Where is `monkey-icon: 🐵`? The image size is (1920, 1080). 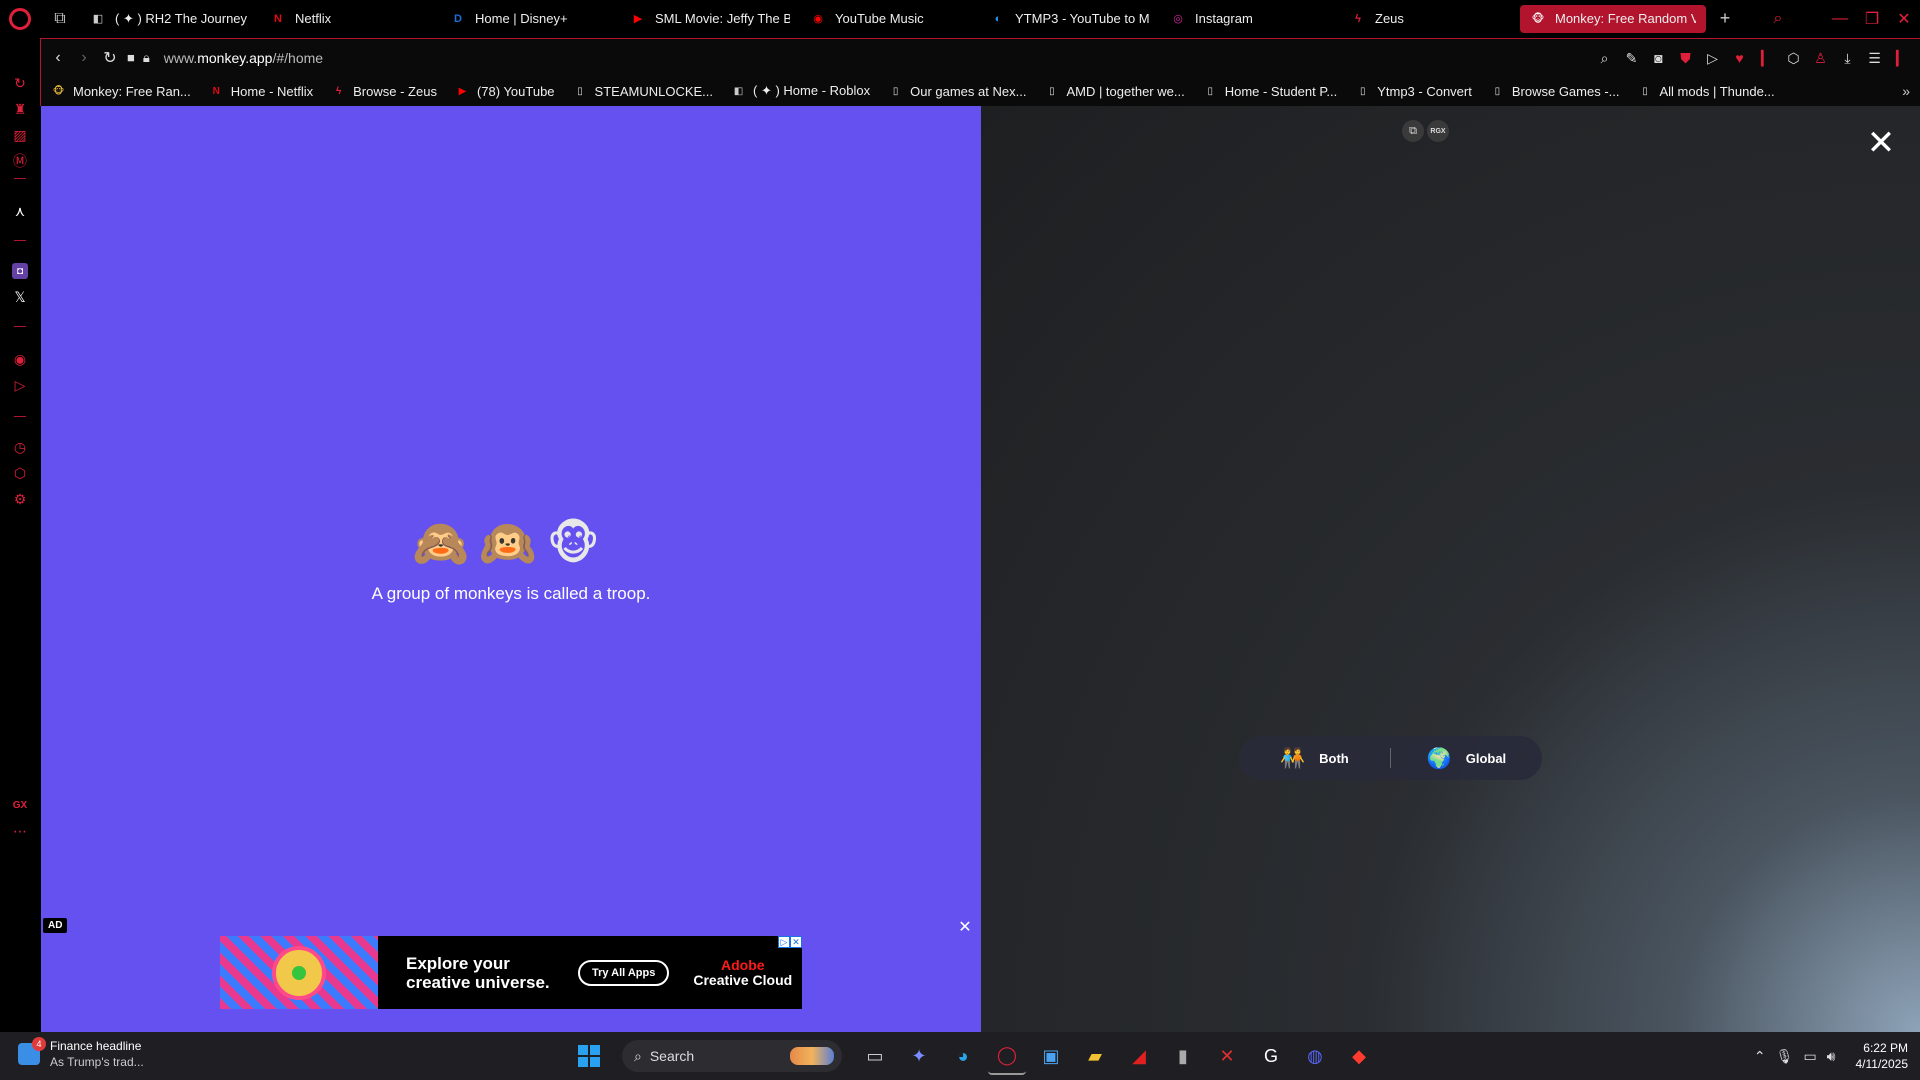
monkey-icon: 🐵 is located at coordinates (58, 91).